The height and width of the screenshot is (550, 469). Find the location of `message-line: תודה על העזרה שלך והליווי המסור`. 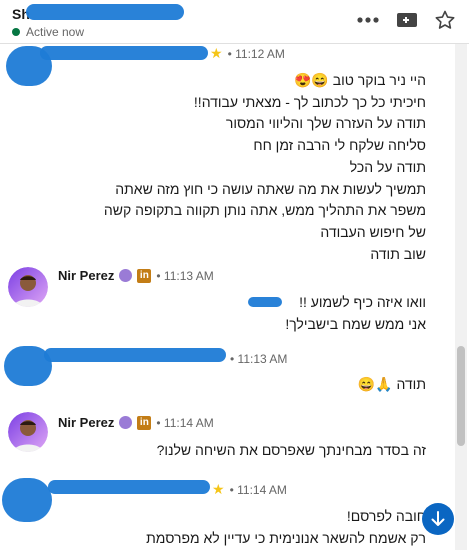

message-line: תודה על העזרה שלך והליווי המסור is located at coordinates (325, 123).